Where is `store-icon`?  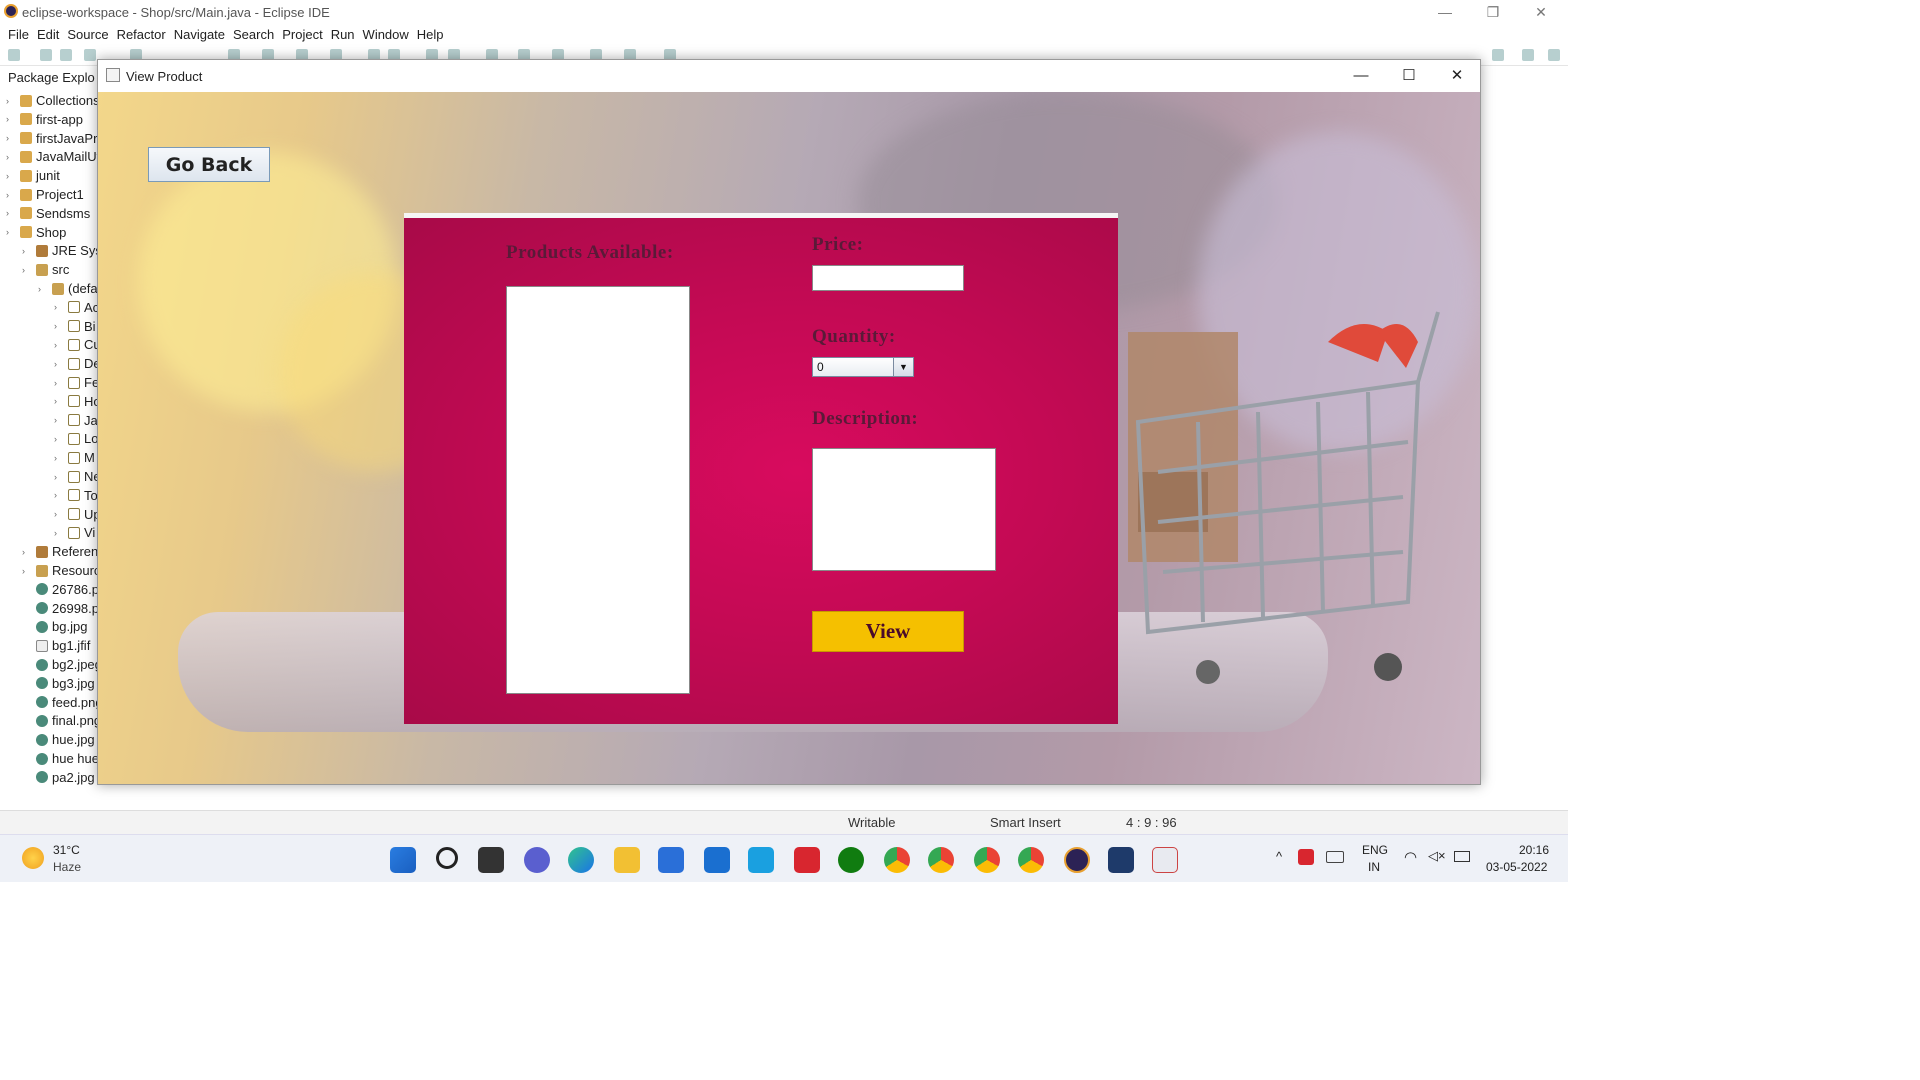 store-icon is located at coordinates (671, 860).